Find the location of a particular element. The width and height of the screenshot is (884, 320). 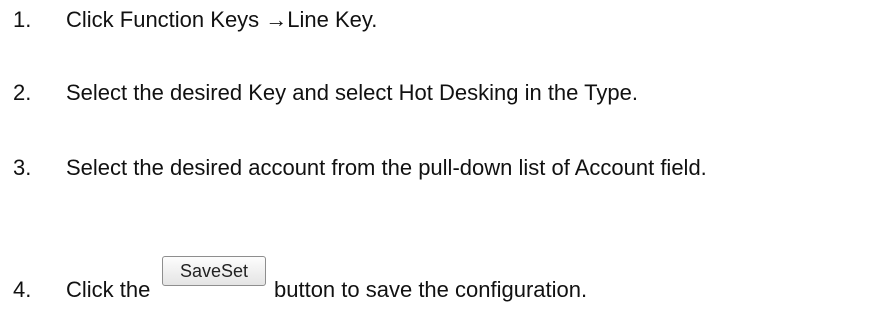

step-number: 3. is located at coordinates (22, 167).